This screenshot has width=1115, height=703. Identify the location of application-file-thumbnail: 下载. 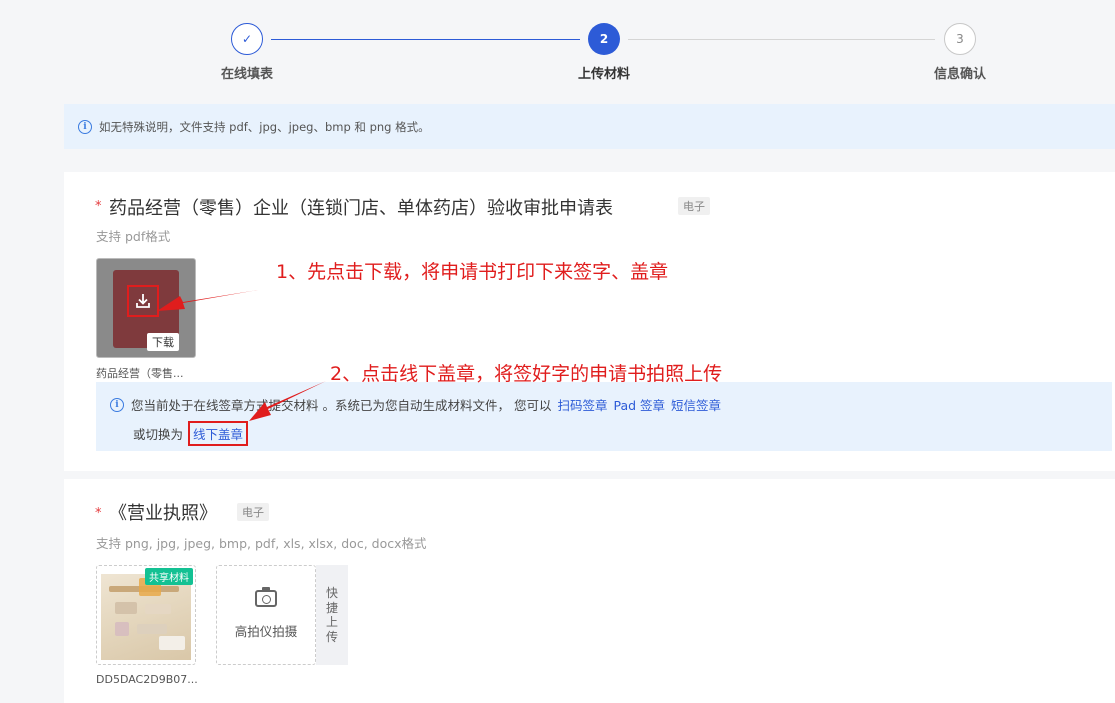
(146, 308).